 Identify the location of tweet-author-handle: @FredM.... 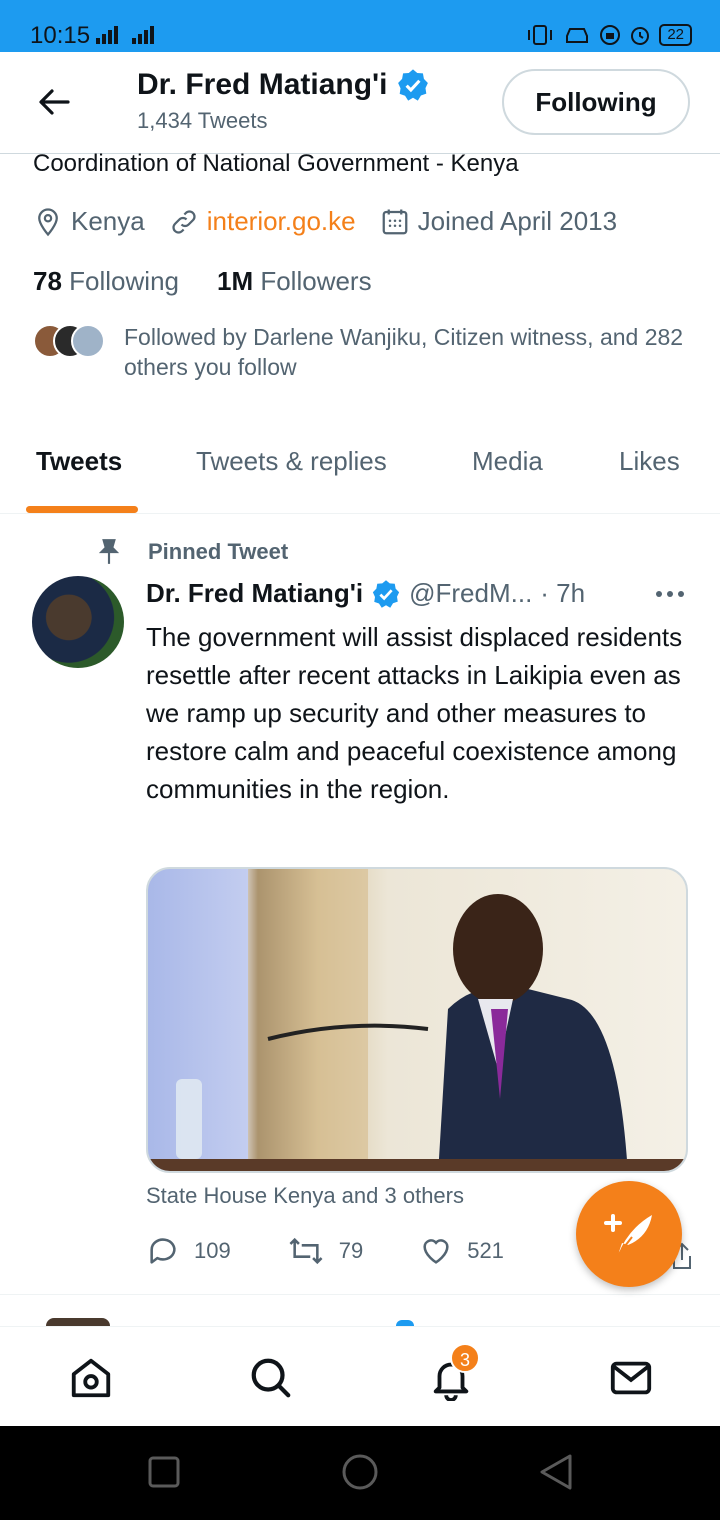
(471, 593).